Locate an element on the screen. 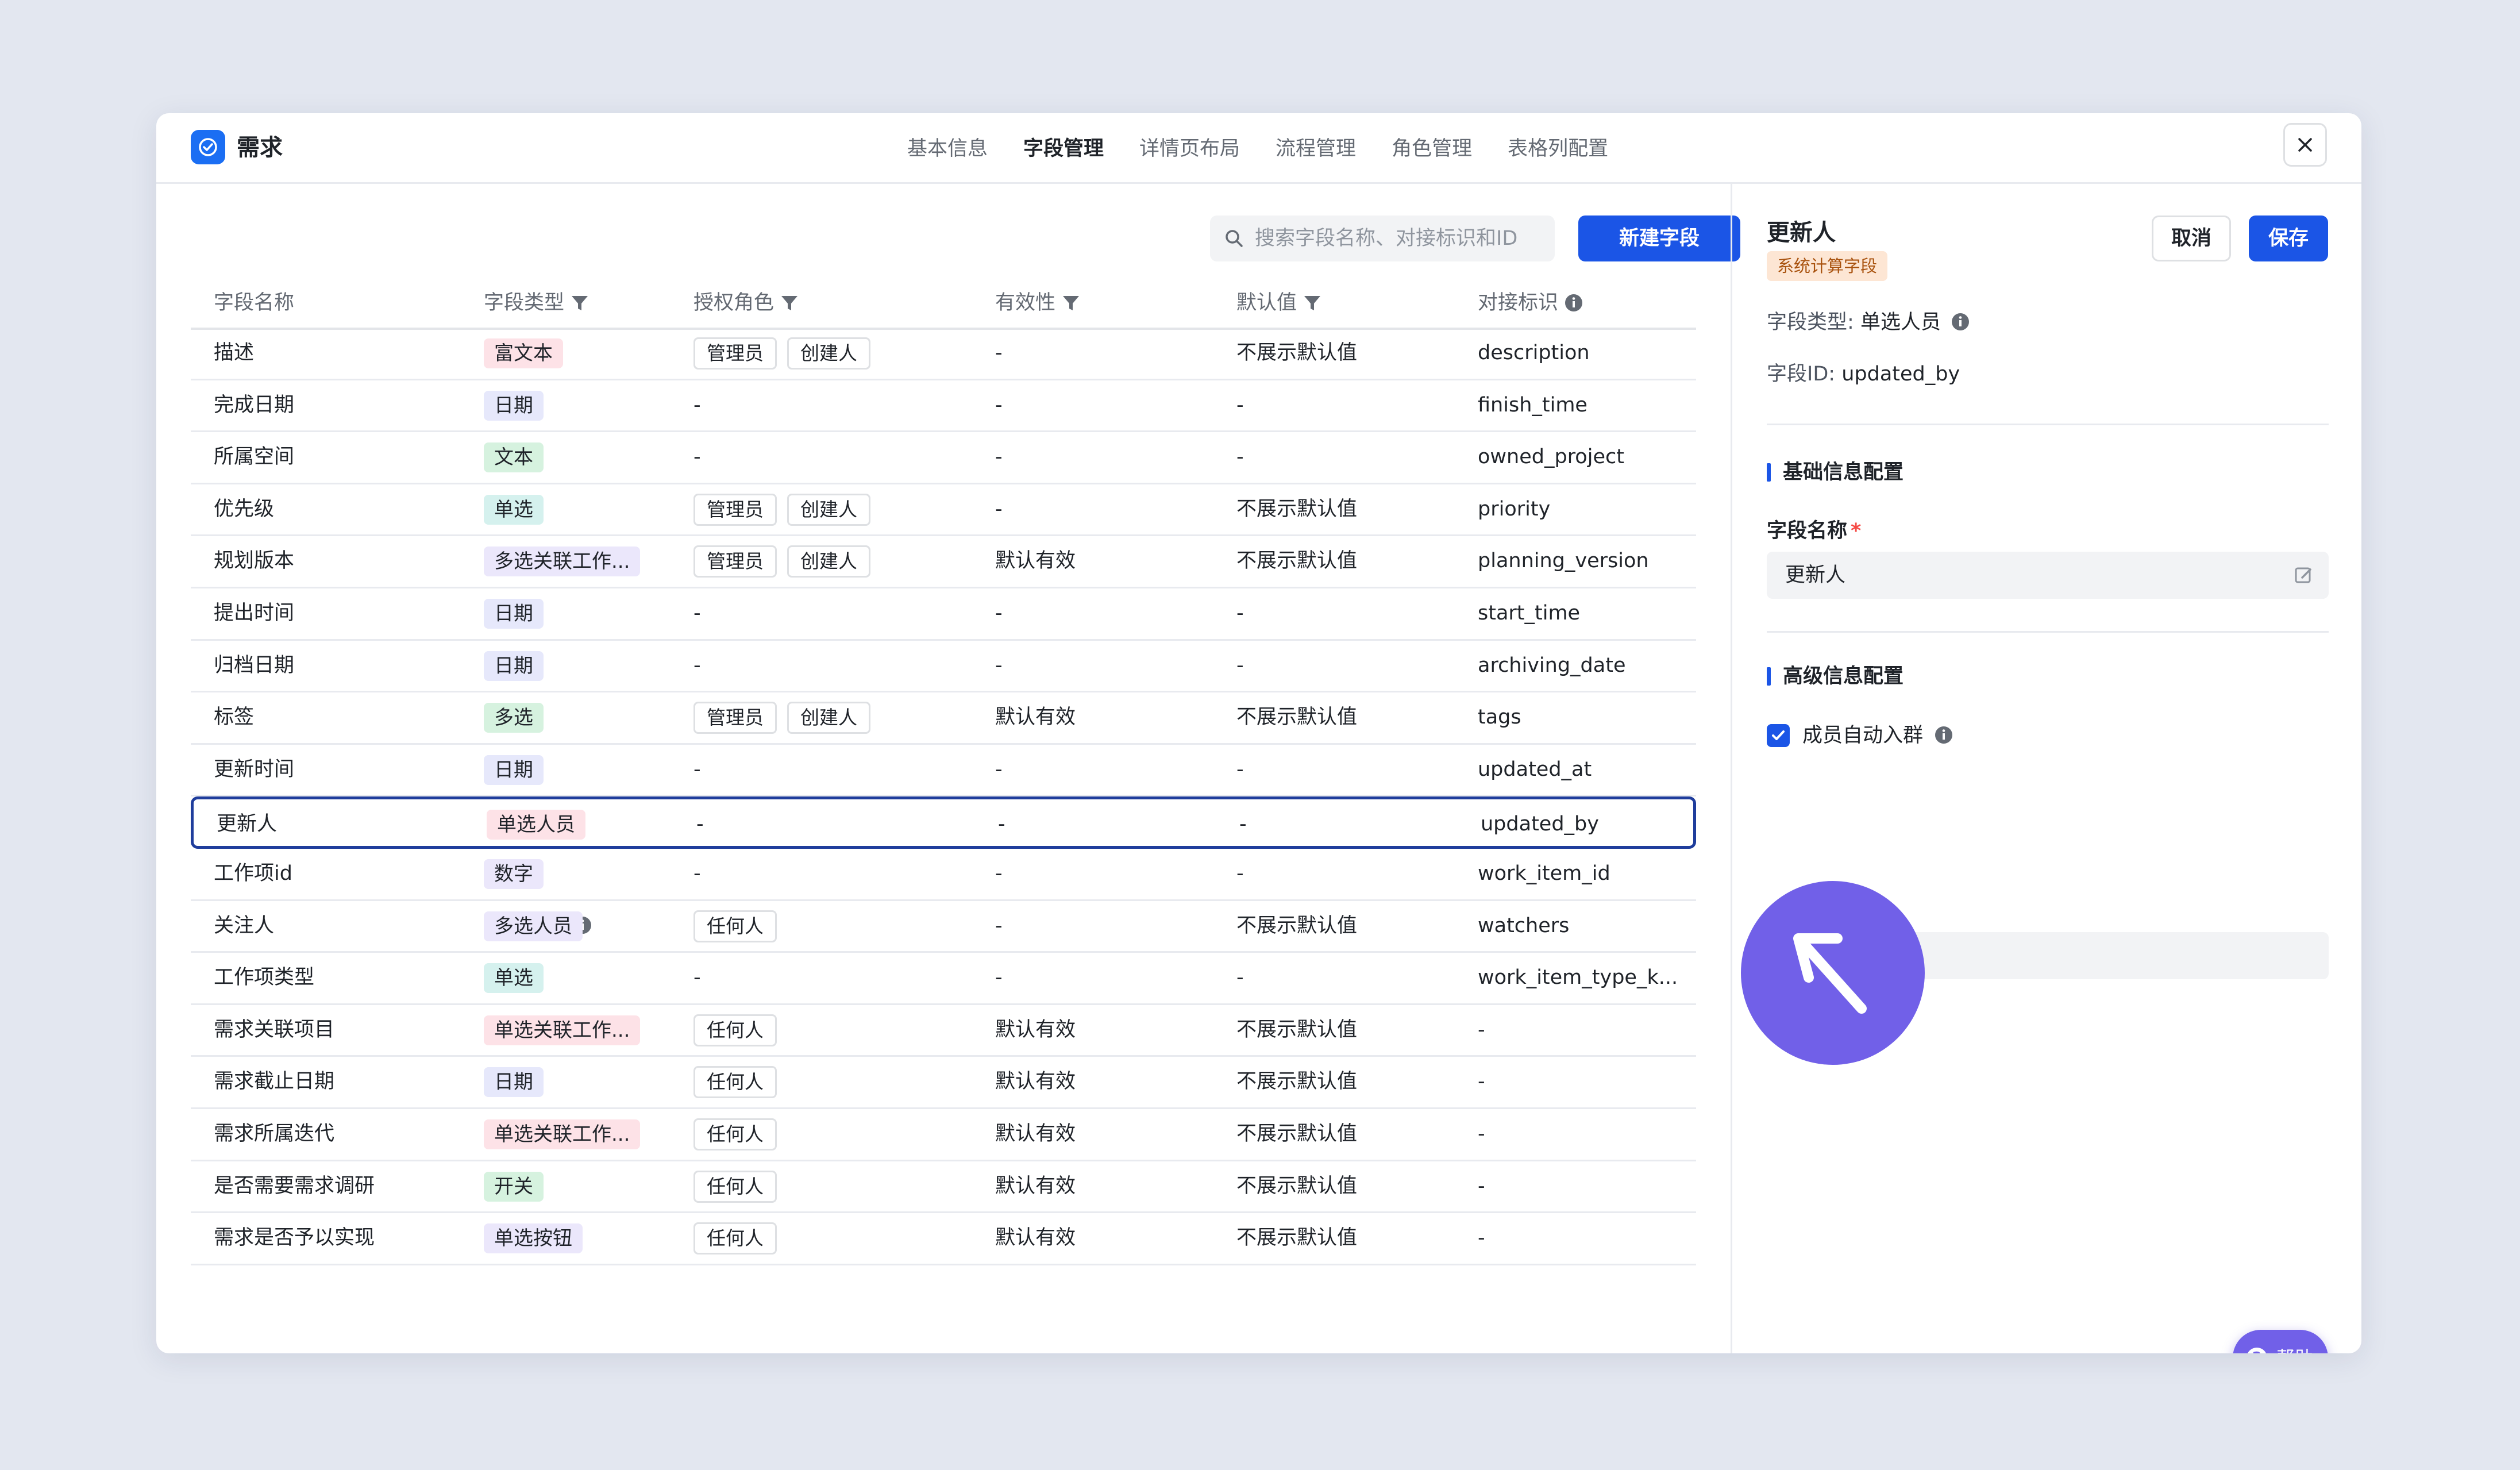  type-tag: 单选 is located at coordinates (514, 509).